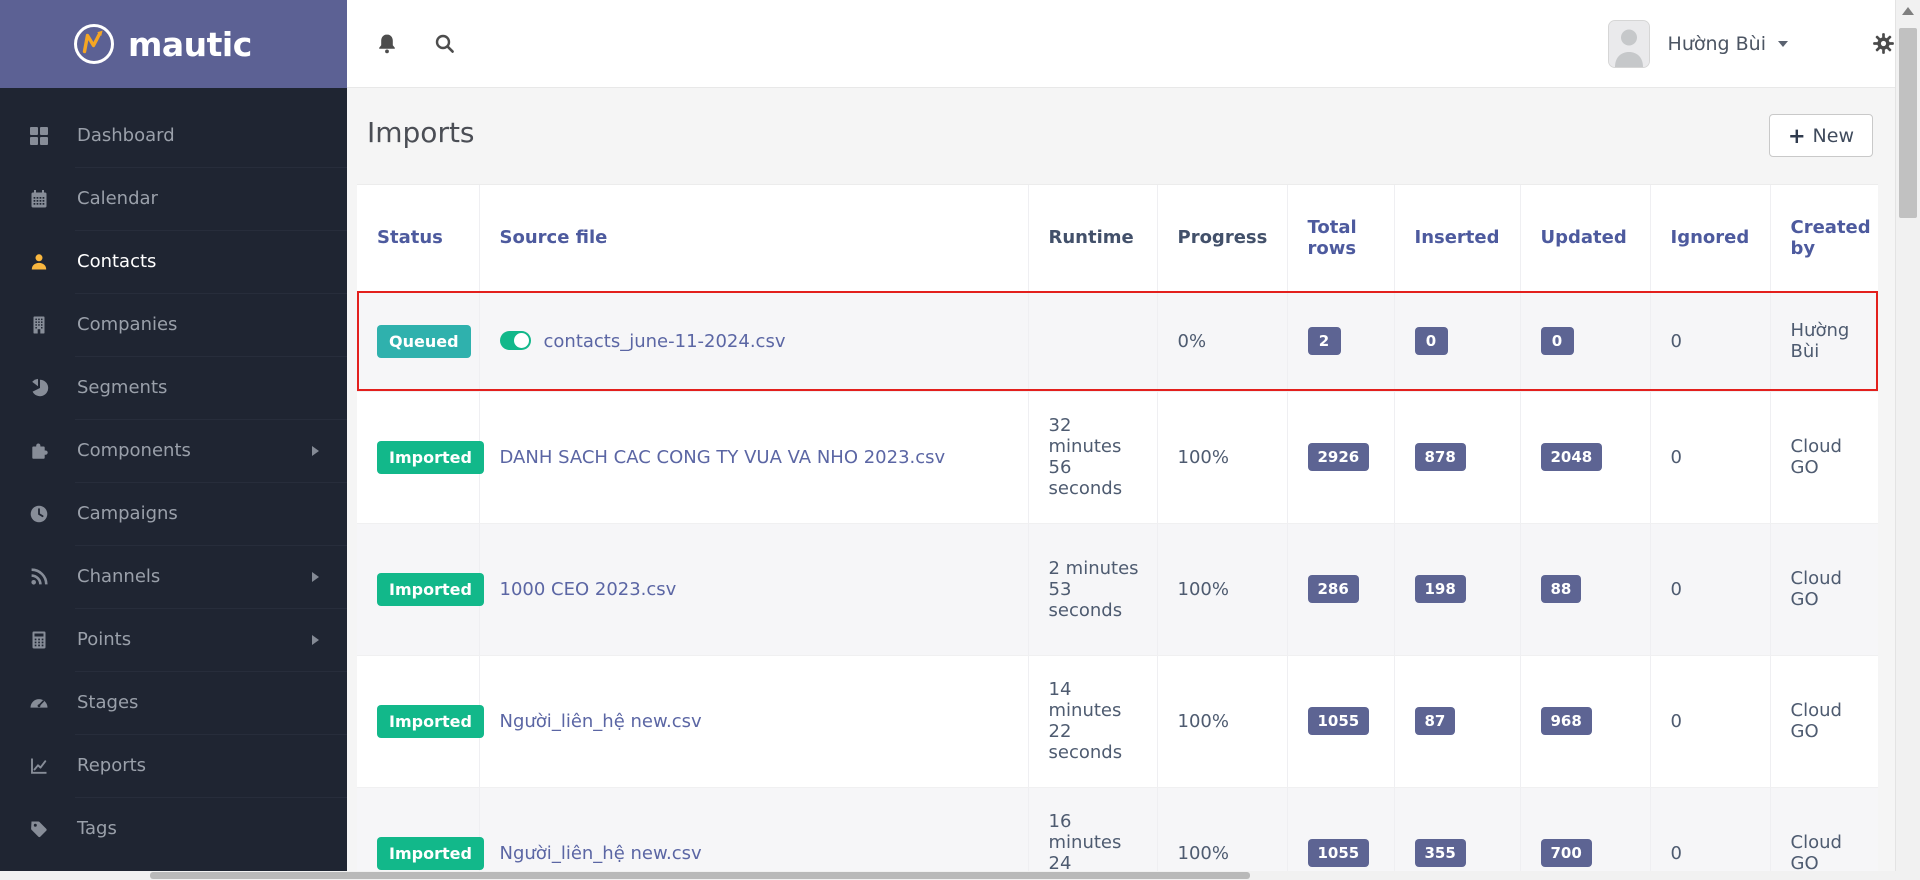 The height and width of the screenshot is (880, 1920). I want to click on horizontal-scroll-thumb, so click(700, 875).